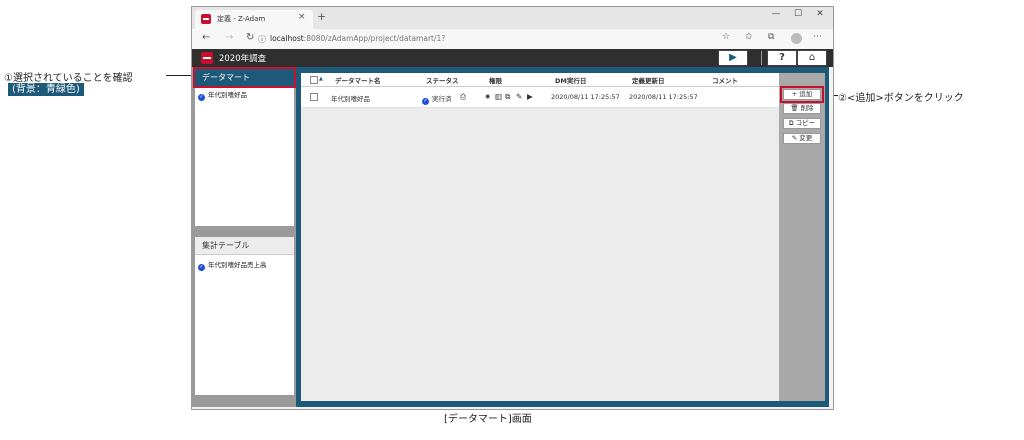  Describe the element at coordinates (206, 19) in the screenshot. I see `app-favicon-icon` at that location.